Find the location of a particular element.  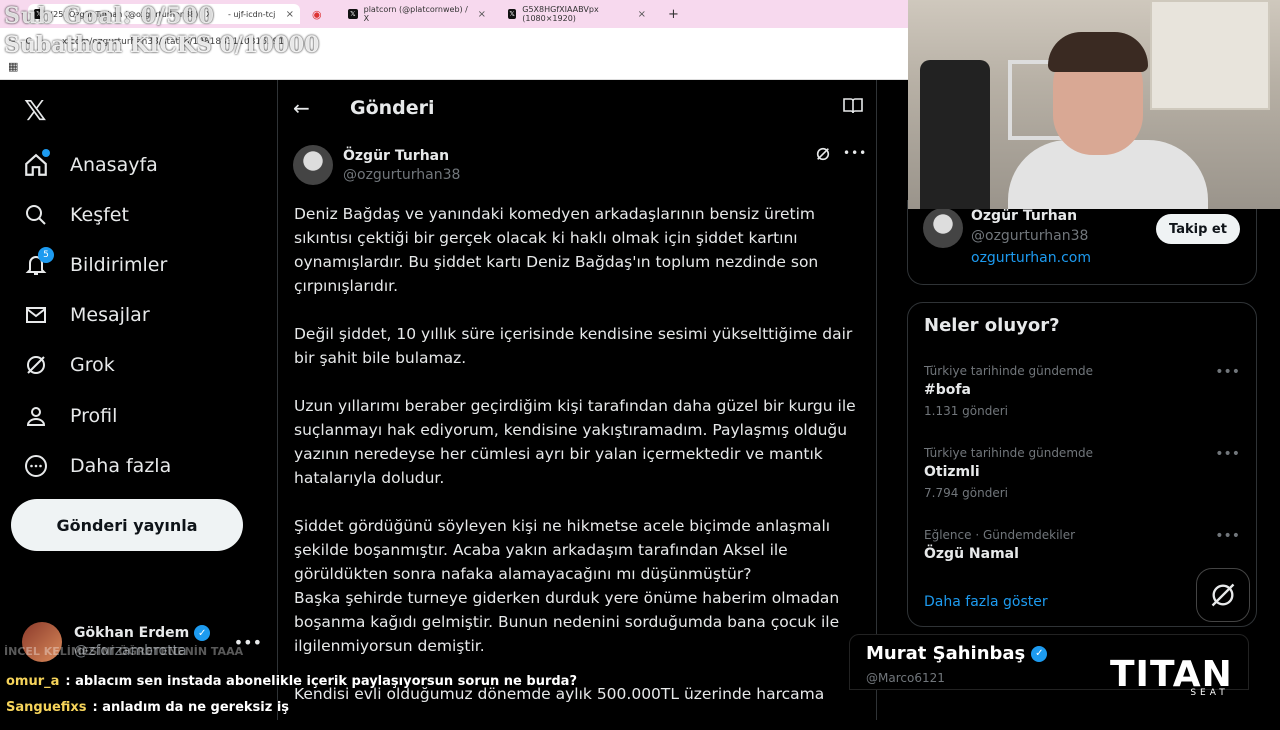

trend-count: 7.794 gönderi is located at coordinates (966, 493).